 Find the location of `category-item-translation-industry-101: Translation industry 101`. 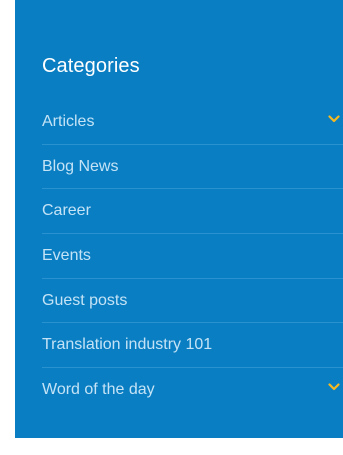

category-item-translation-industry-101: Translation industry 101 is located at coordinates (192, 346).